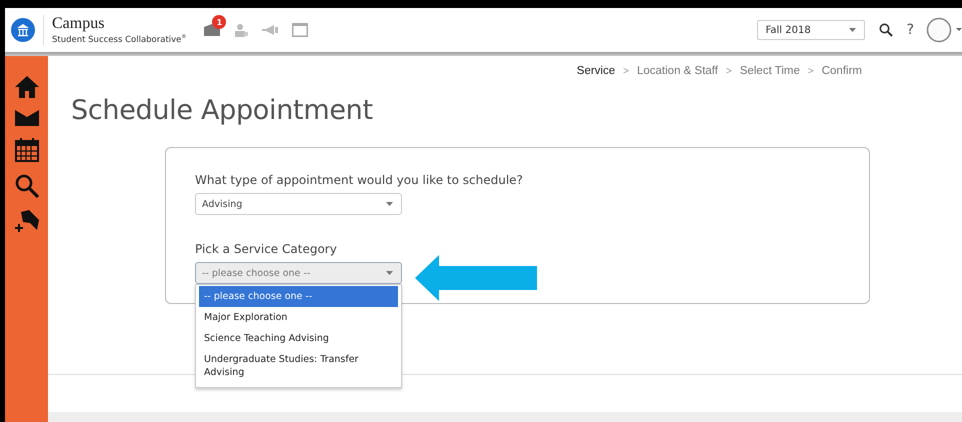 The image size is (962, 422). What do you see at coordinates (219, 22) in the screenshot?
I see `notification-badge: 1` at bounding box center [219, 22].